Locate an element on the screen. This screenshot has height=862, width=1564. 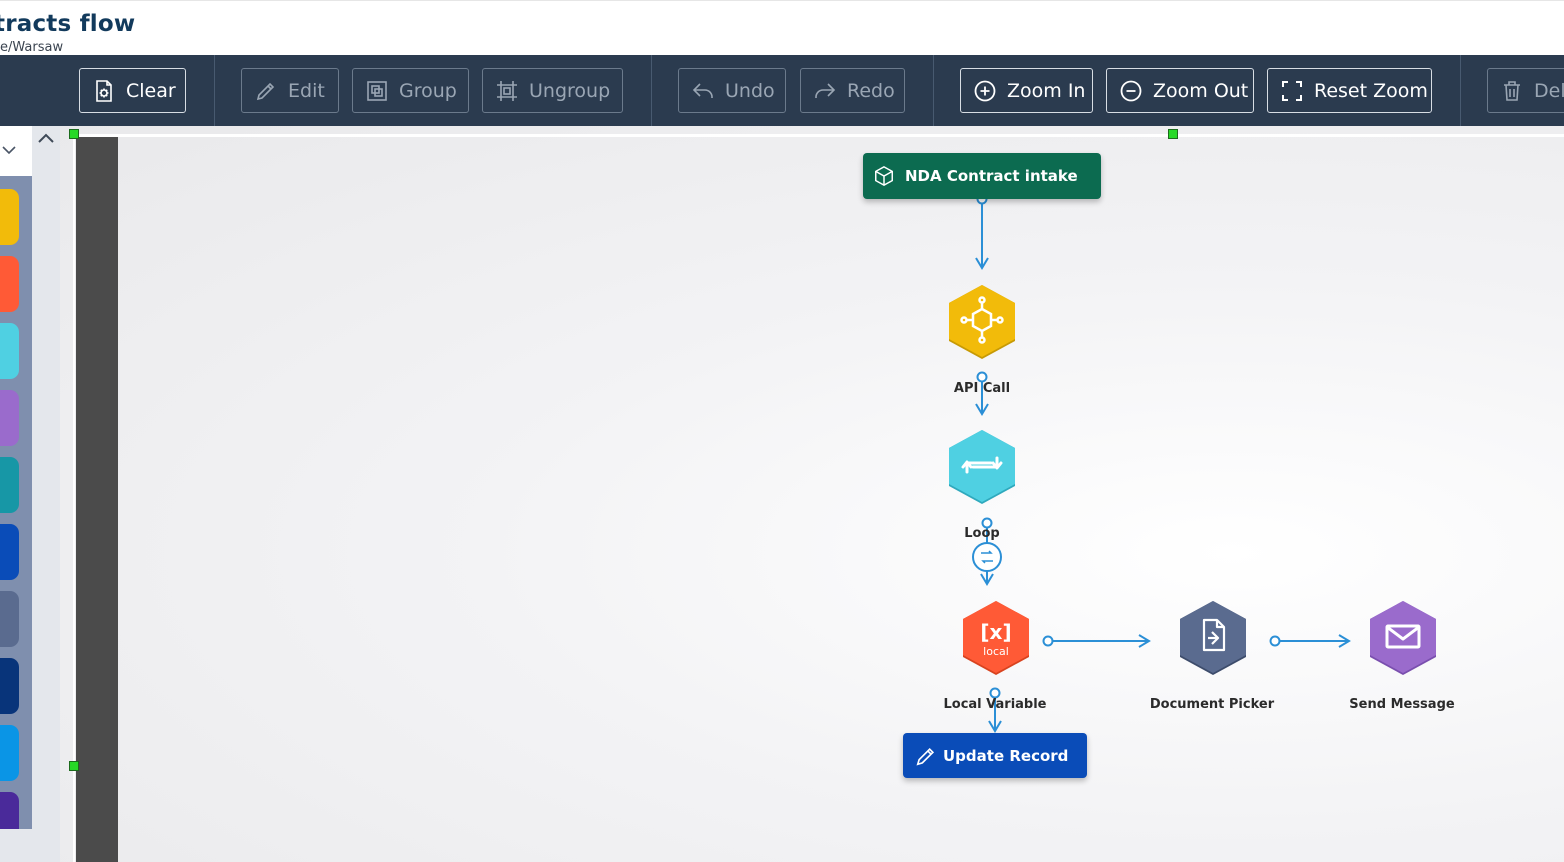
palette-scrollbar is located at coordinates (46, 494).